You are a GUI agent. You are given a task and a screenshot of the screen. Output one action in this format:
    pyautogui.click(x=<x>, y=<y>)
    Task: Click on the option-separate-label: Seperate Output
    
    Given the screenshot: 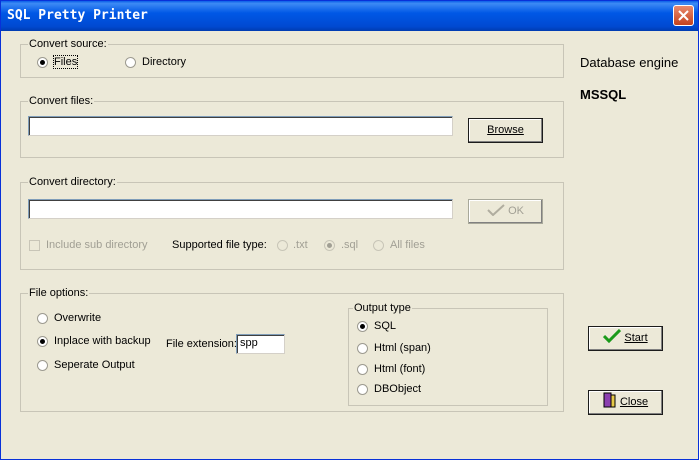 What is the action you would take?
    pyautogui.click(x=94, y=365)
    